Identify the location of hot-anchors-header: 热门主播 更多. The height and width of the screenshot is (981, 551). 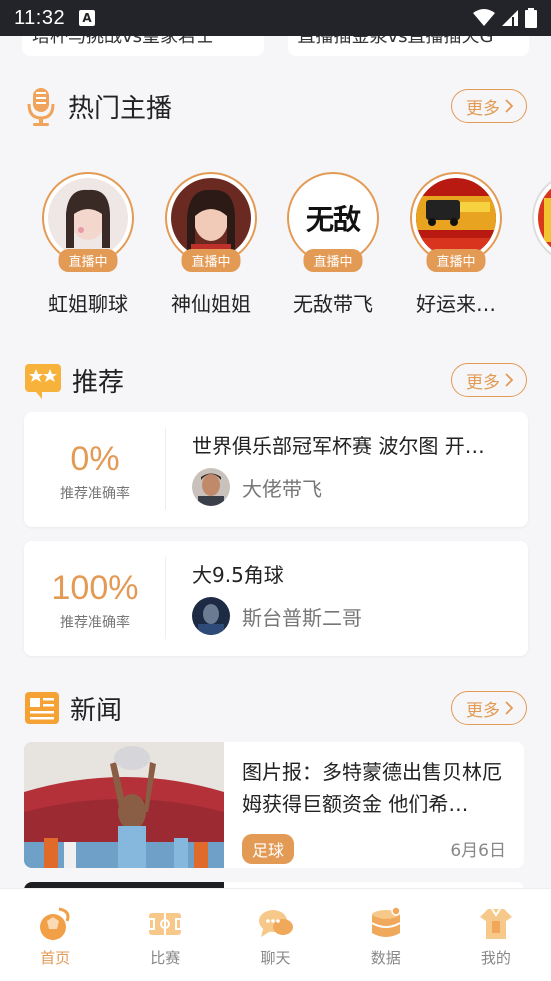
(275, 106).